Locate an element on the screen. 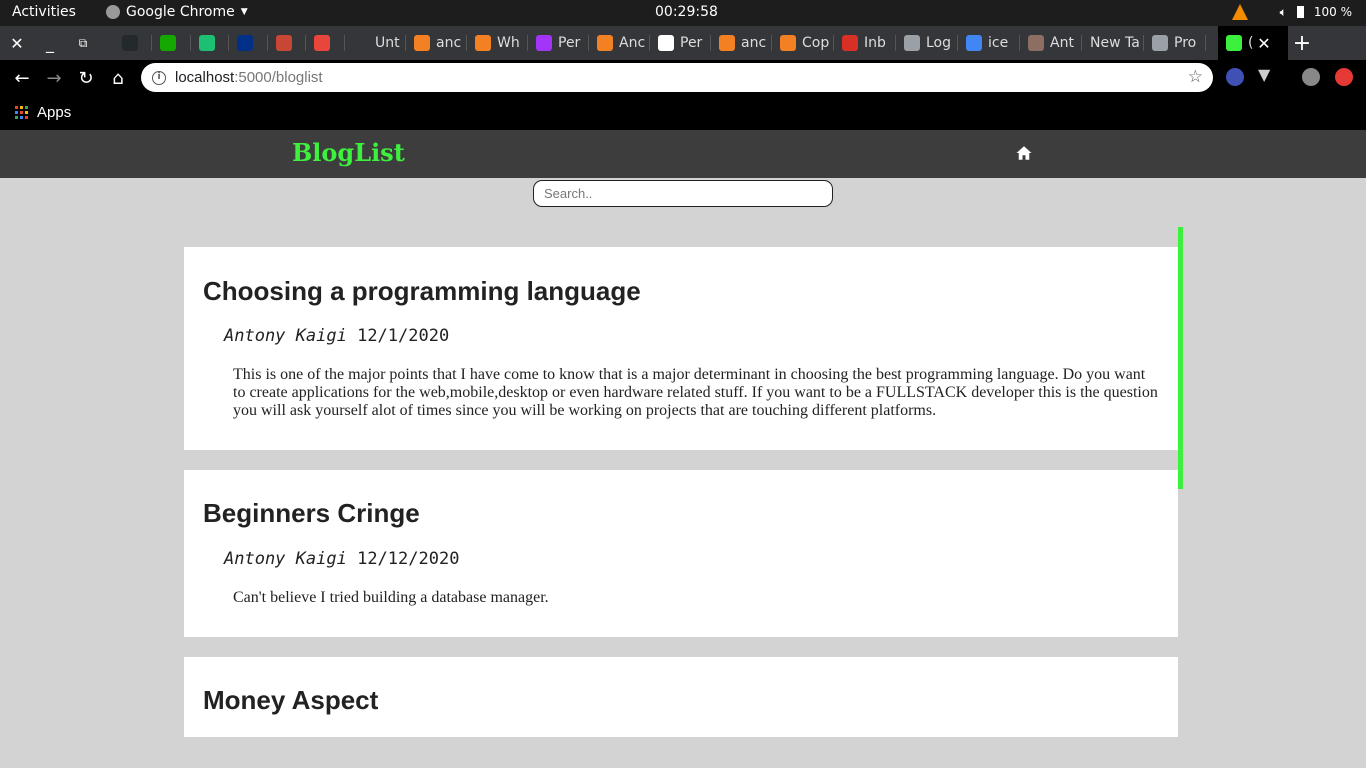 This screenshot has width=1366, height=768. tab-divider is located at coordinates (1205, 43).